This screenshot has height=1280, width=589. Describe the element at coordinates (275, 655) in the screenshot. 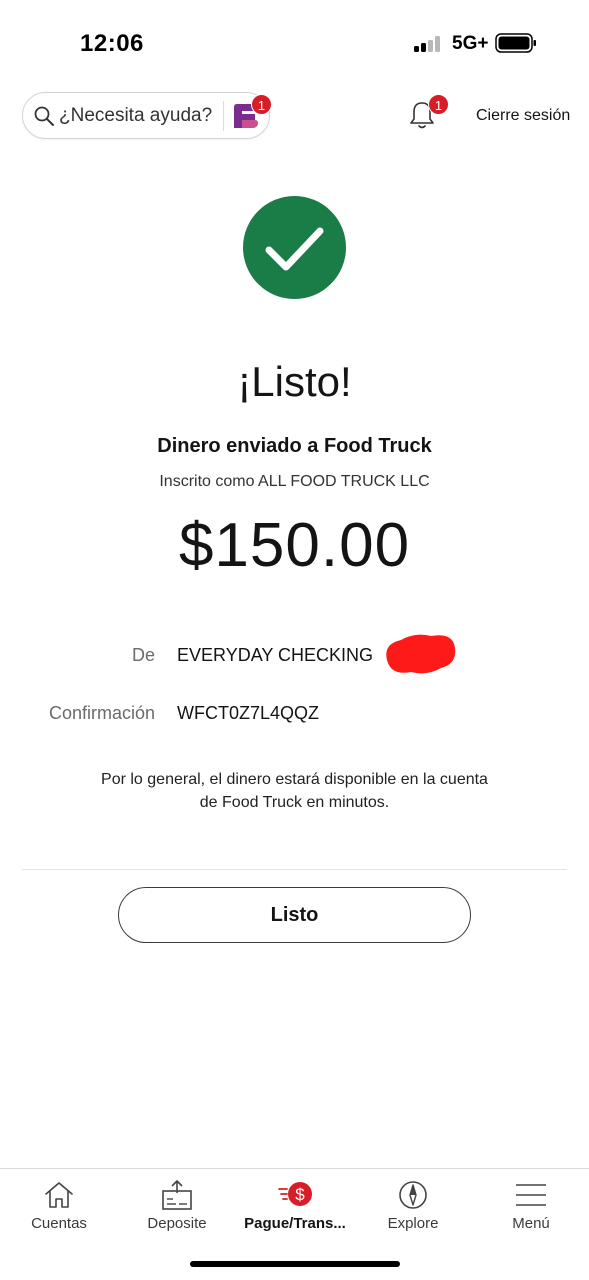

I see `from-account: EVERYDAY CHECKING` at that location.